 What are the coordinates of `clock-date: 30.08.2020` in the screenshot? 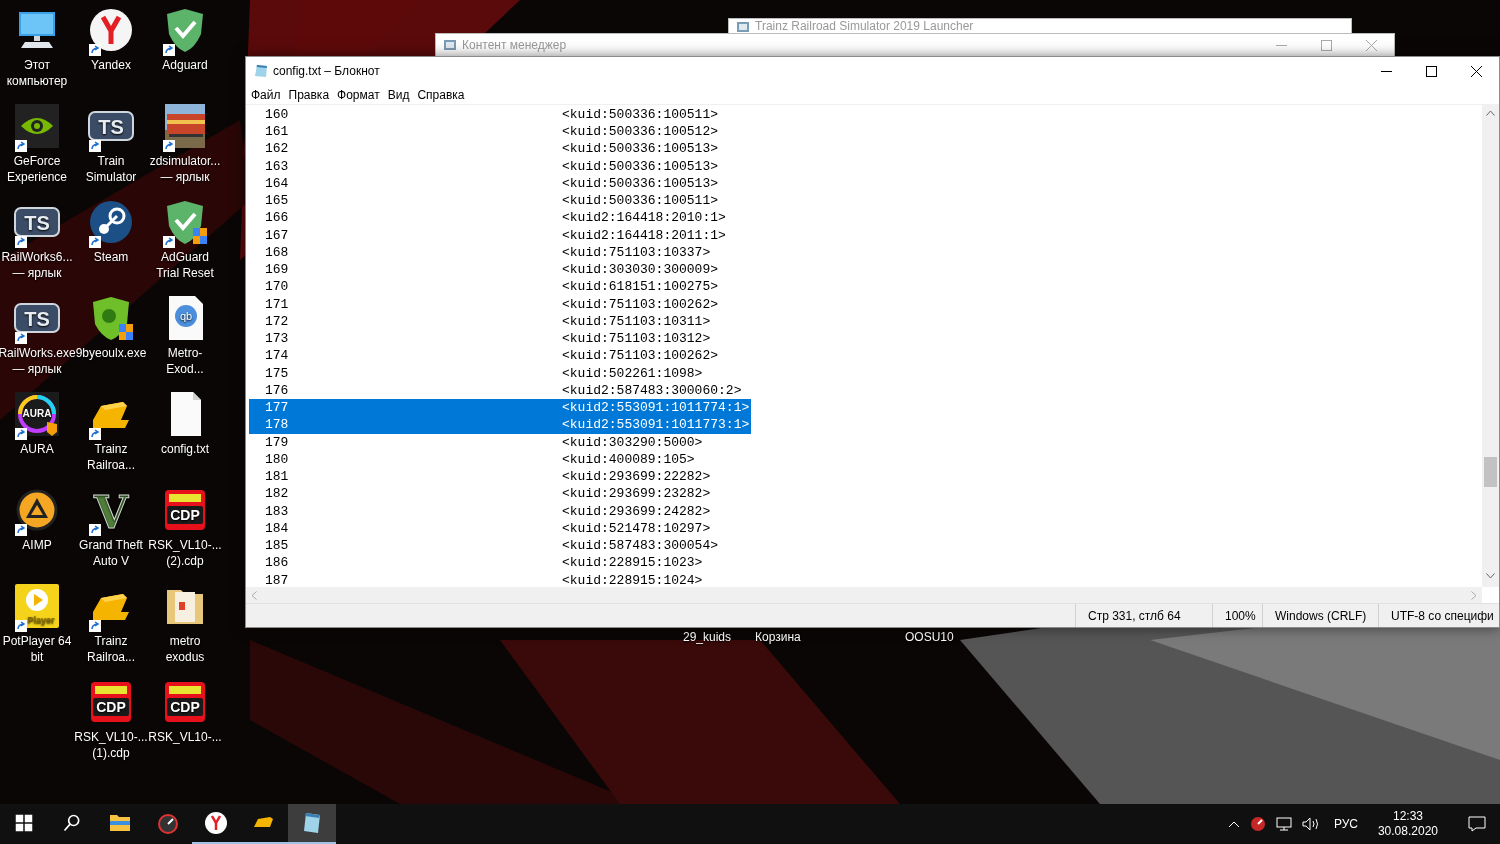 It's located at (1407, 831).